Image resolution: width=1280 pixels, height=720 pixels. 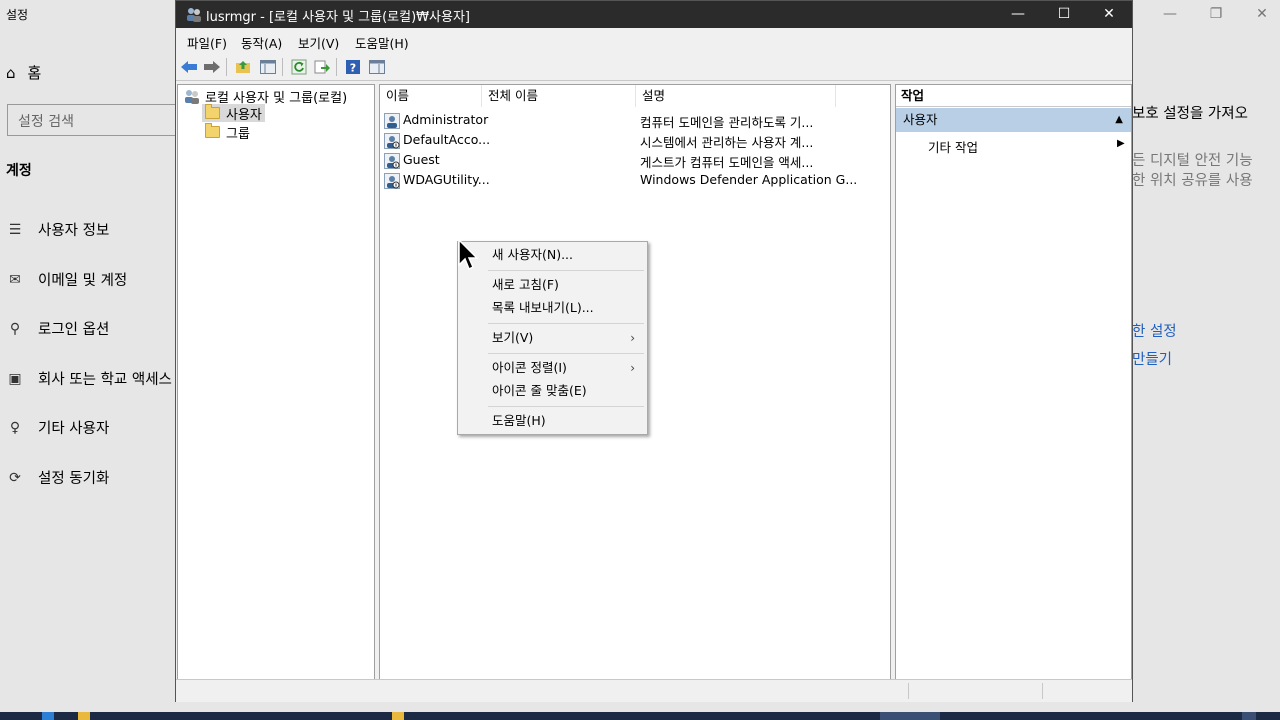 What do you see at coordinates (468, 255) in the screenshot?
I see `mouse-pointer-icon` at bounding box center [468, 255].